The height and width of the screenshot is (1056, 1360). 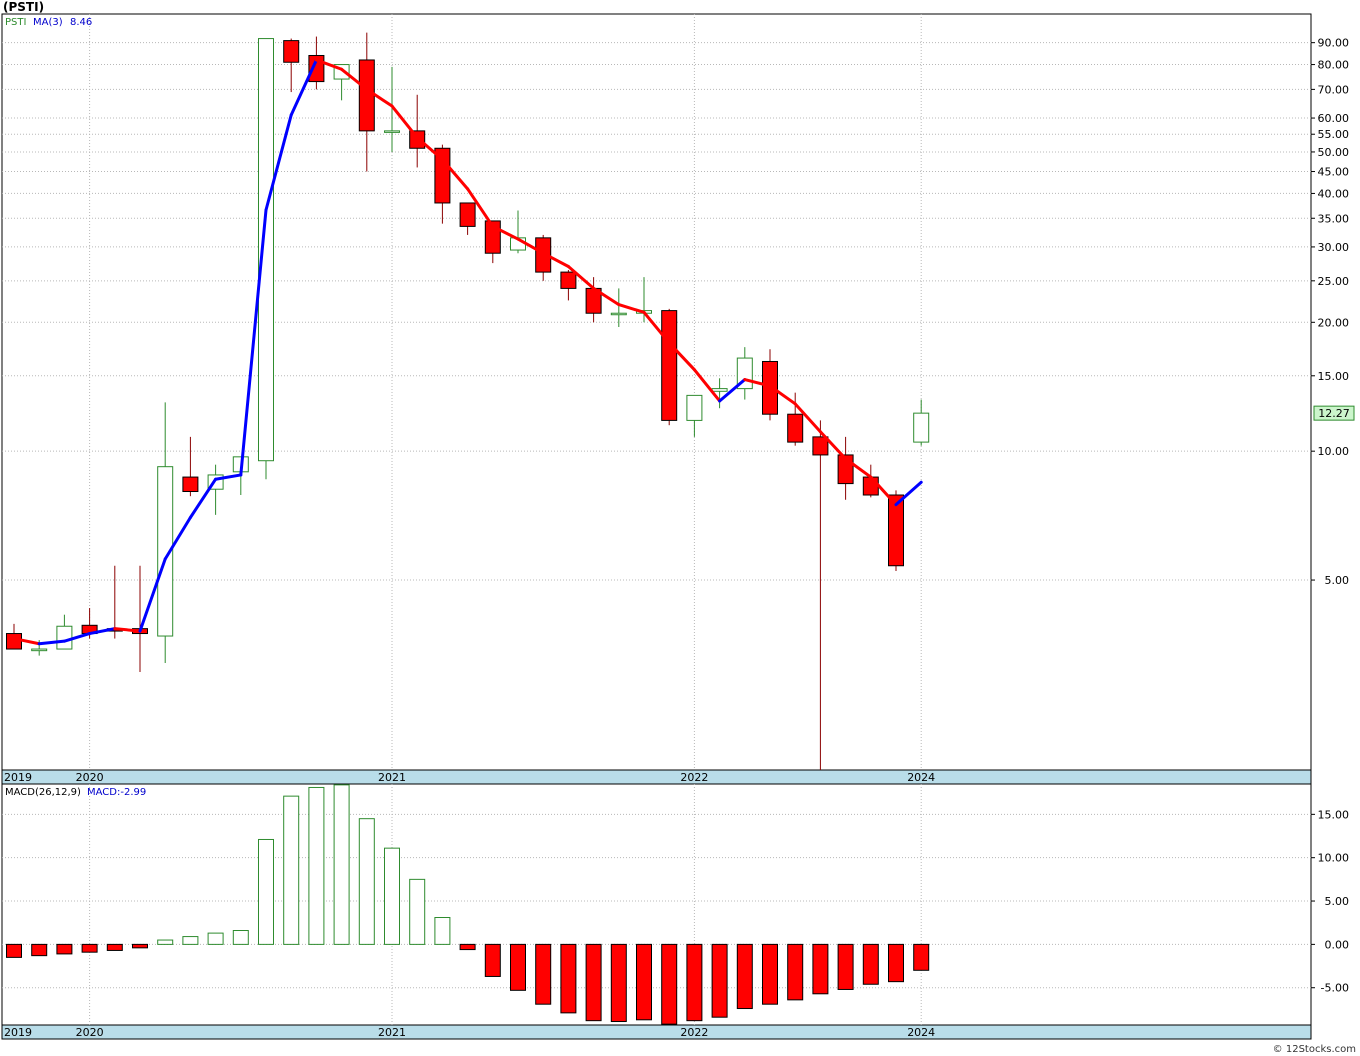 What do you see at coordinates (1334, 65) in the screenshot?
I see `price-tick-label: 80.00` at bounding box center [1334, 65].